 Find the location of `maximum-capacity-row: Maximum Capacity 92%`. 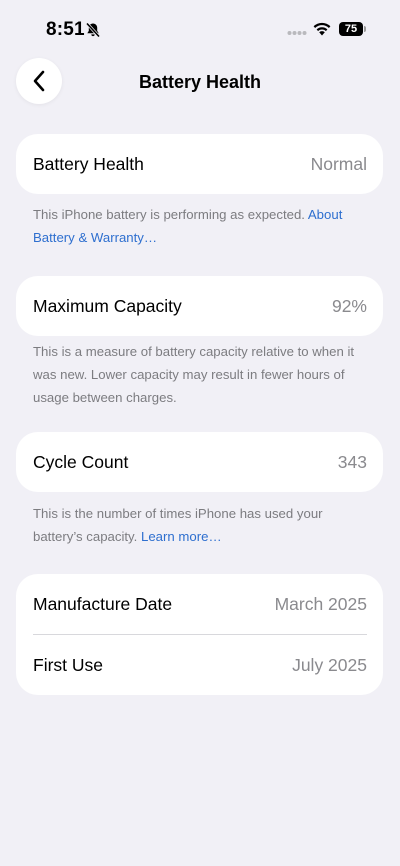

maximum-capacity-row: Maximum Capacity 92% is located at coordinates (199, 306).